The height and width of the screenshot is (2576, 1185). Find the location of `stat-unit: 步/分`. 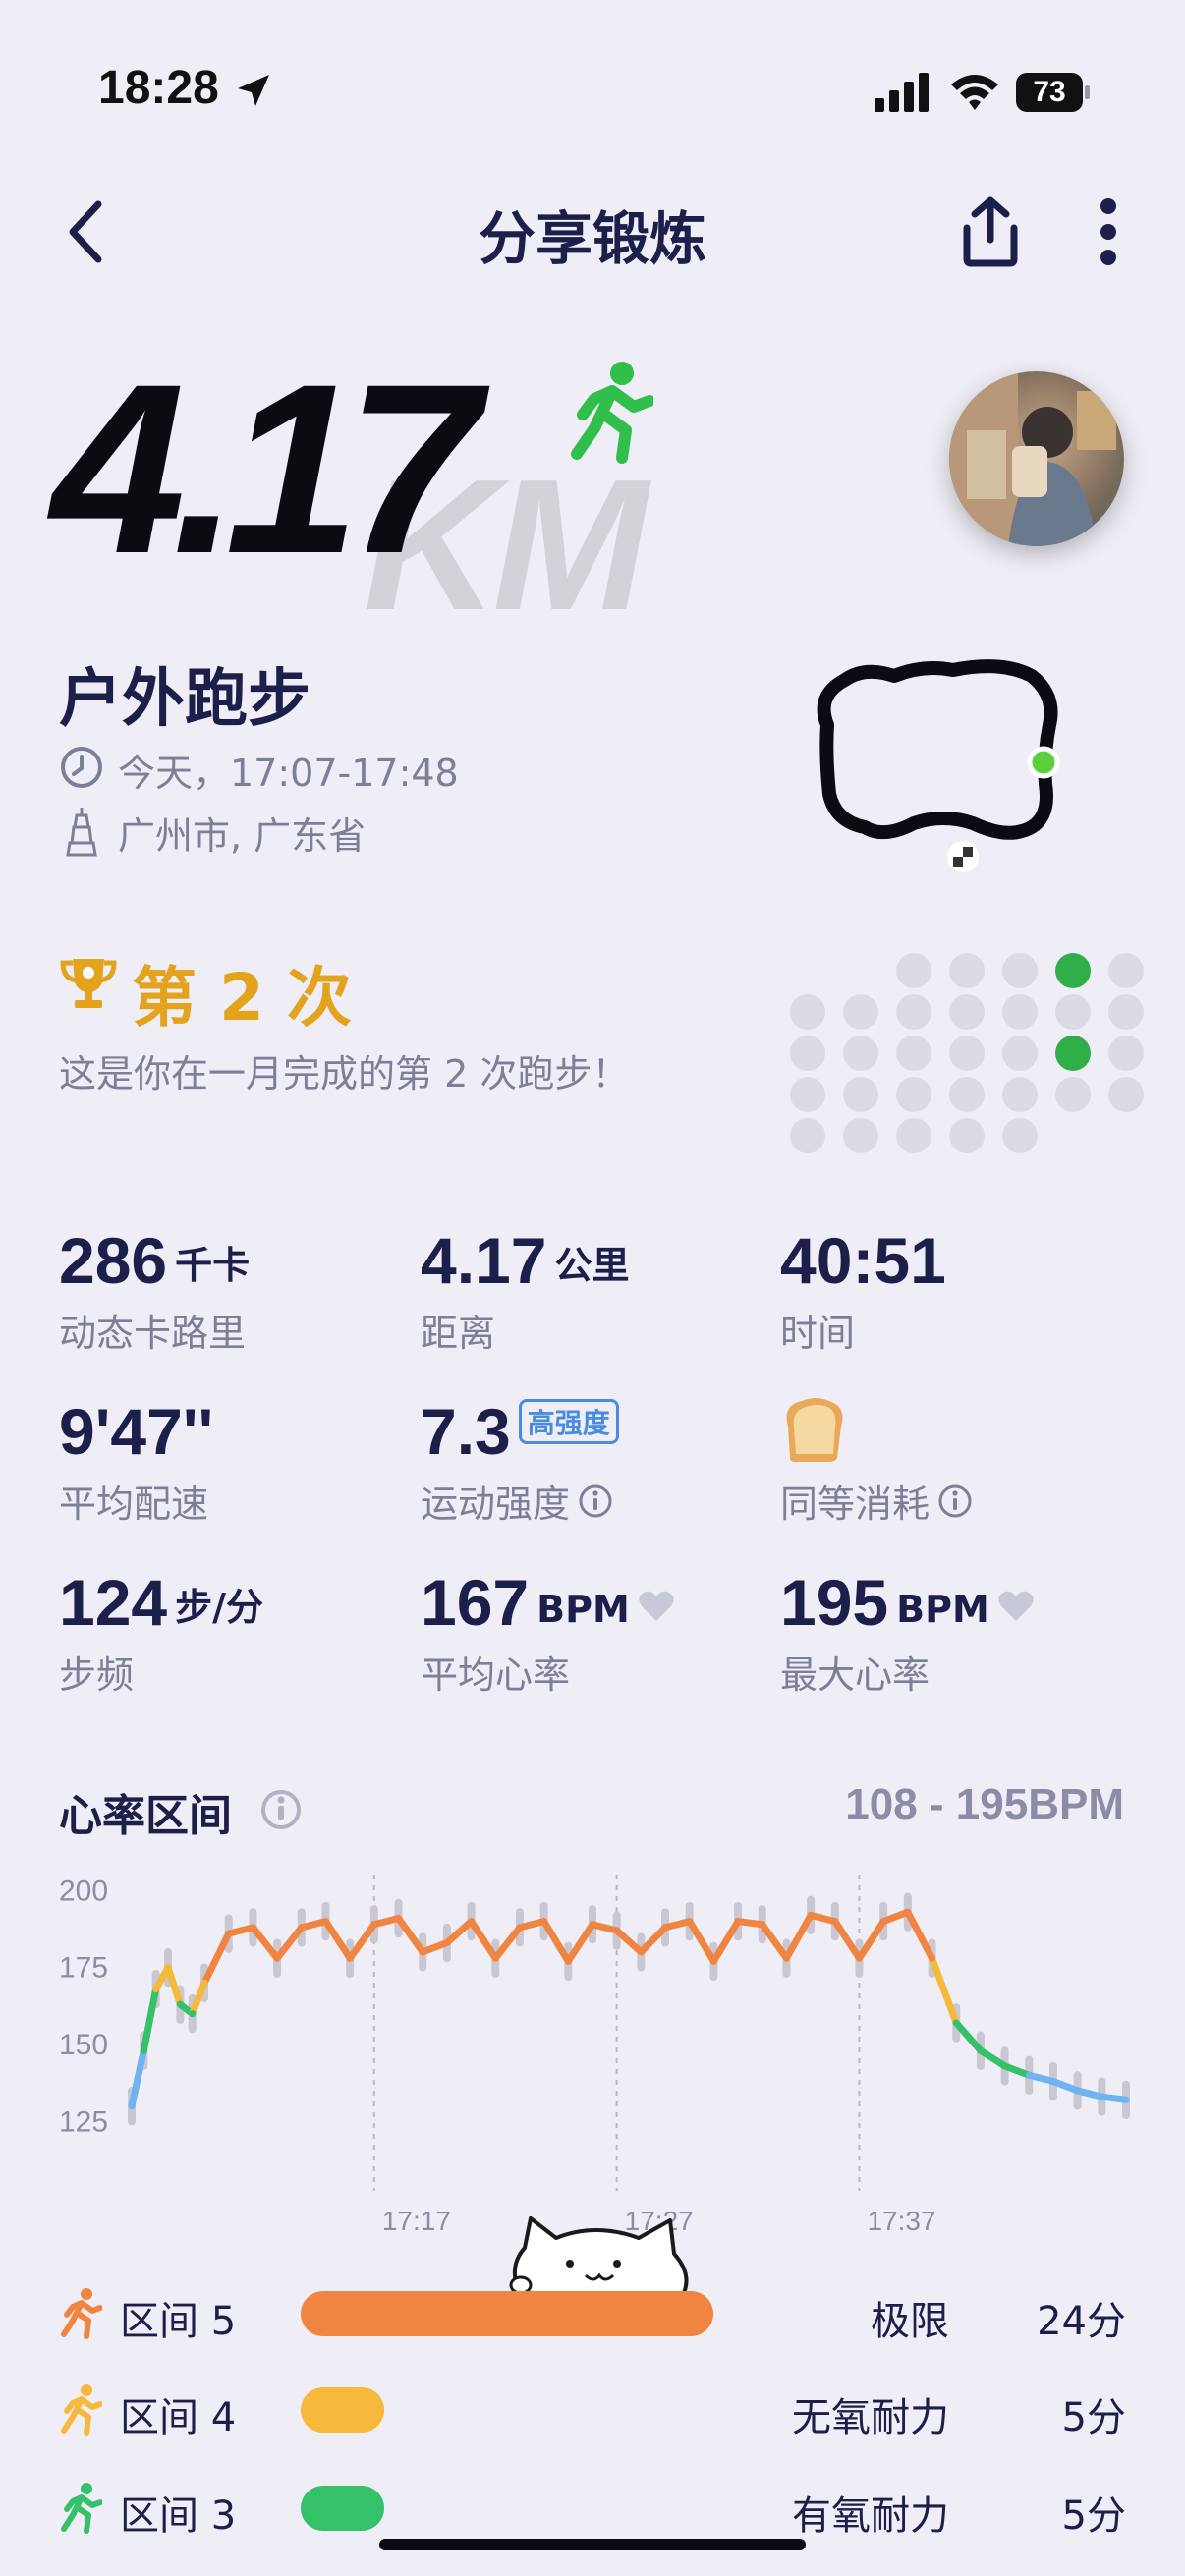

stat-unit: 步/分 is located at coordinates (220, 1607).